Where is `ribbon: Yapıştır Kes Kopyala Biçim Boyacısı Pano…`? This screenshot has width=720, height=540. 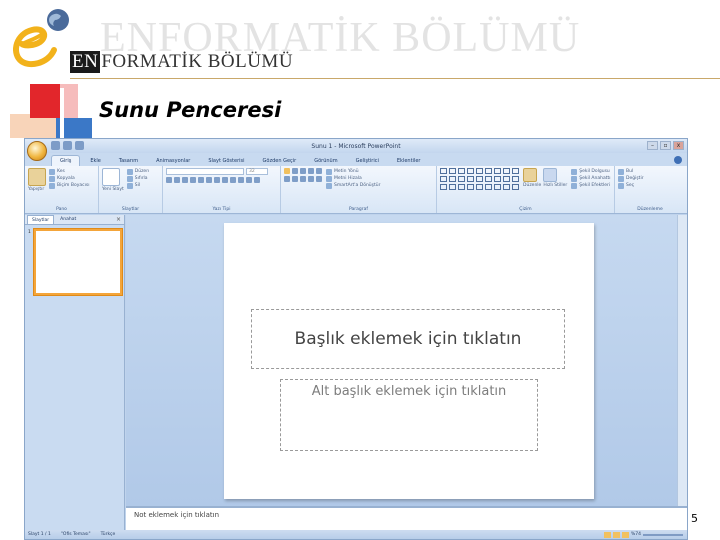 ribbon: Yapıştır Kes Kopyala Biçim Boyacısı Pano… is located at coordinates (356, 190).